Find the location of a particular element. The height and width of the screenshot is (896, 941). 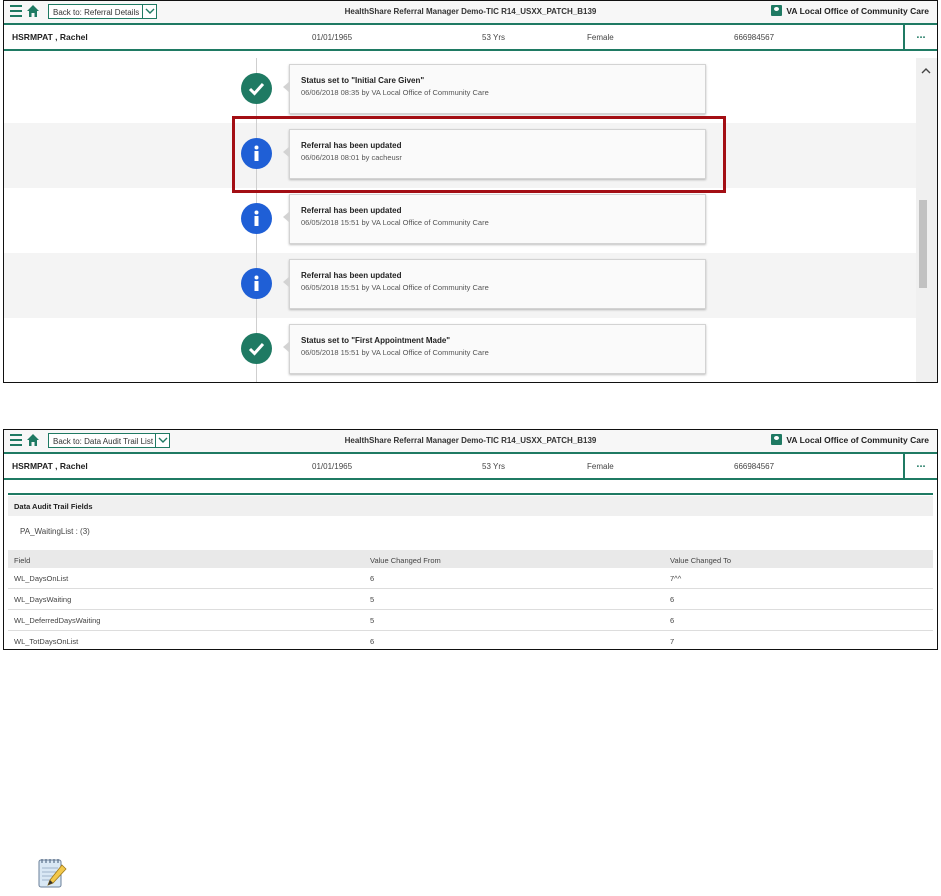

cell-field: WL_DaysWaiting is located at coordinates (43, 599).